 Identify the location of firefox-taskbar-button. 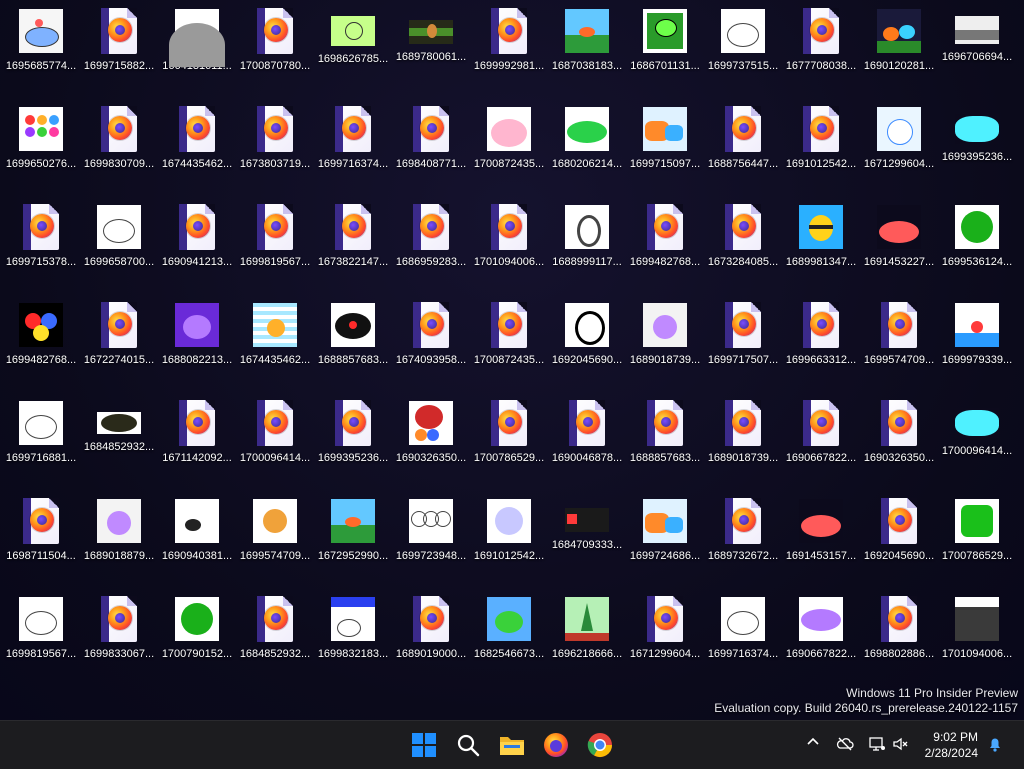
(556, 745).